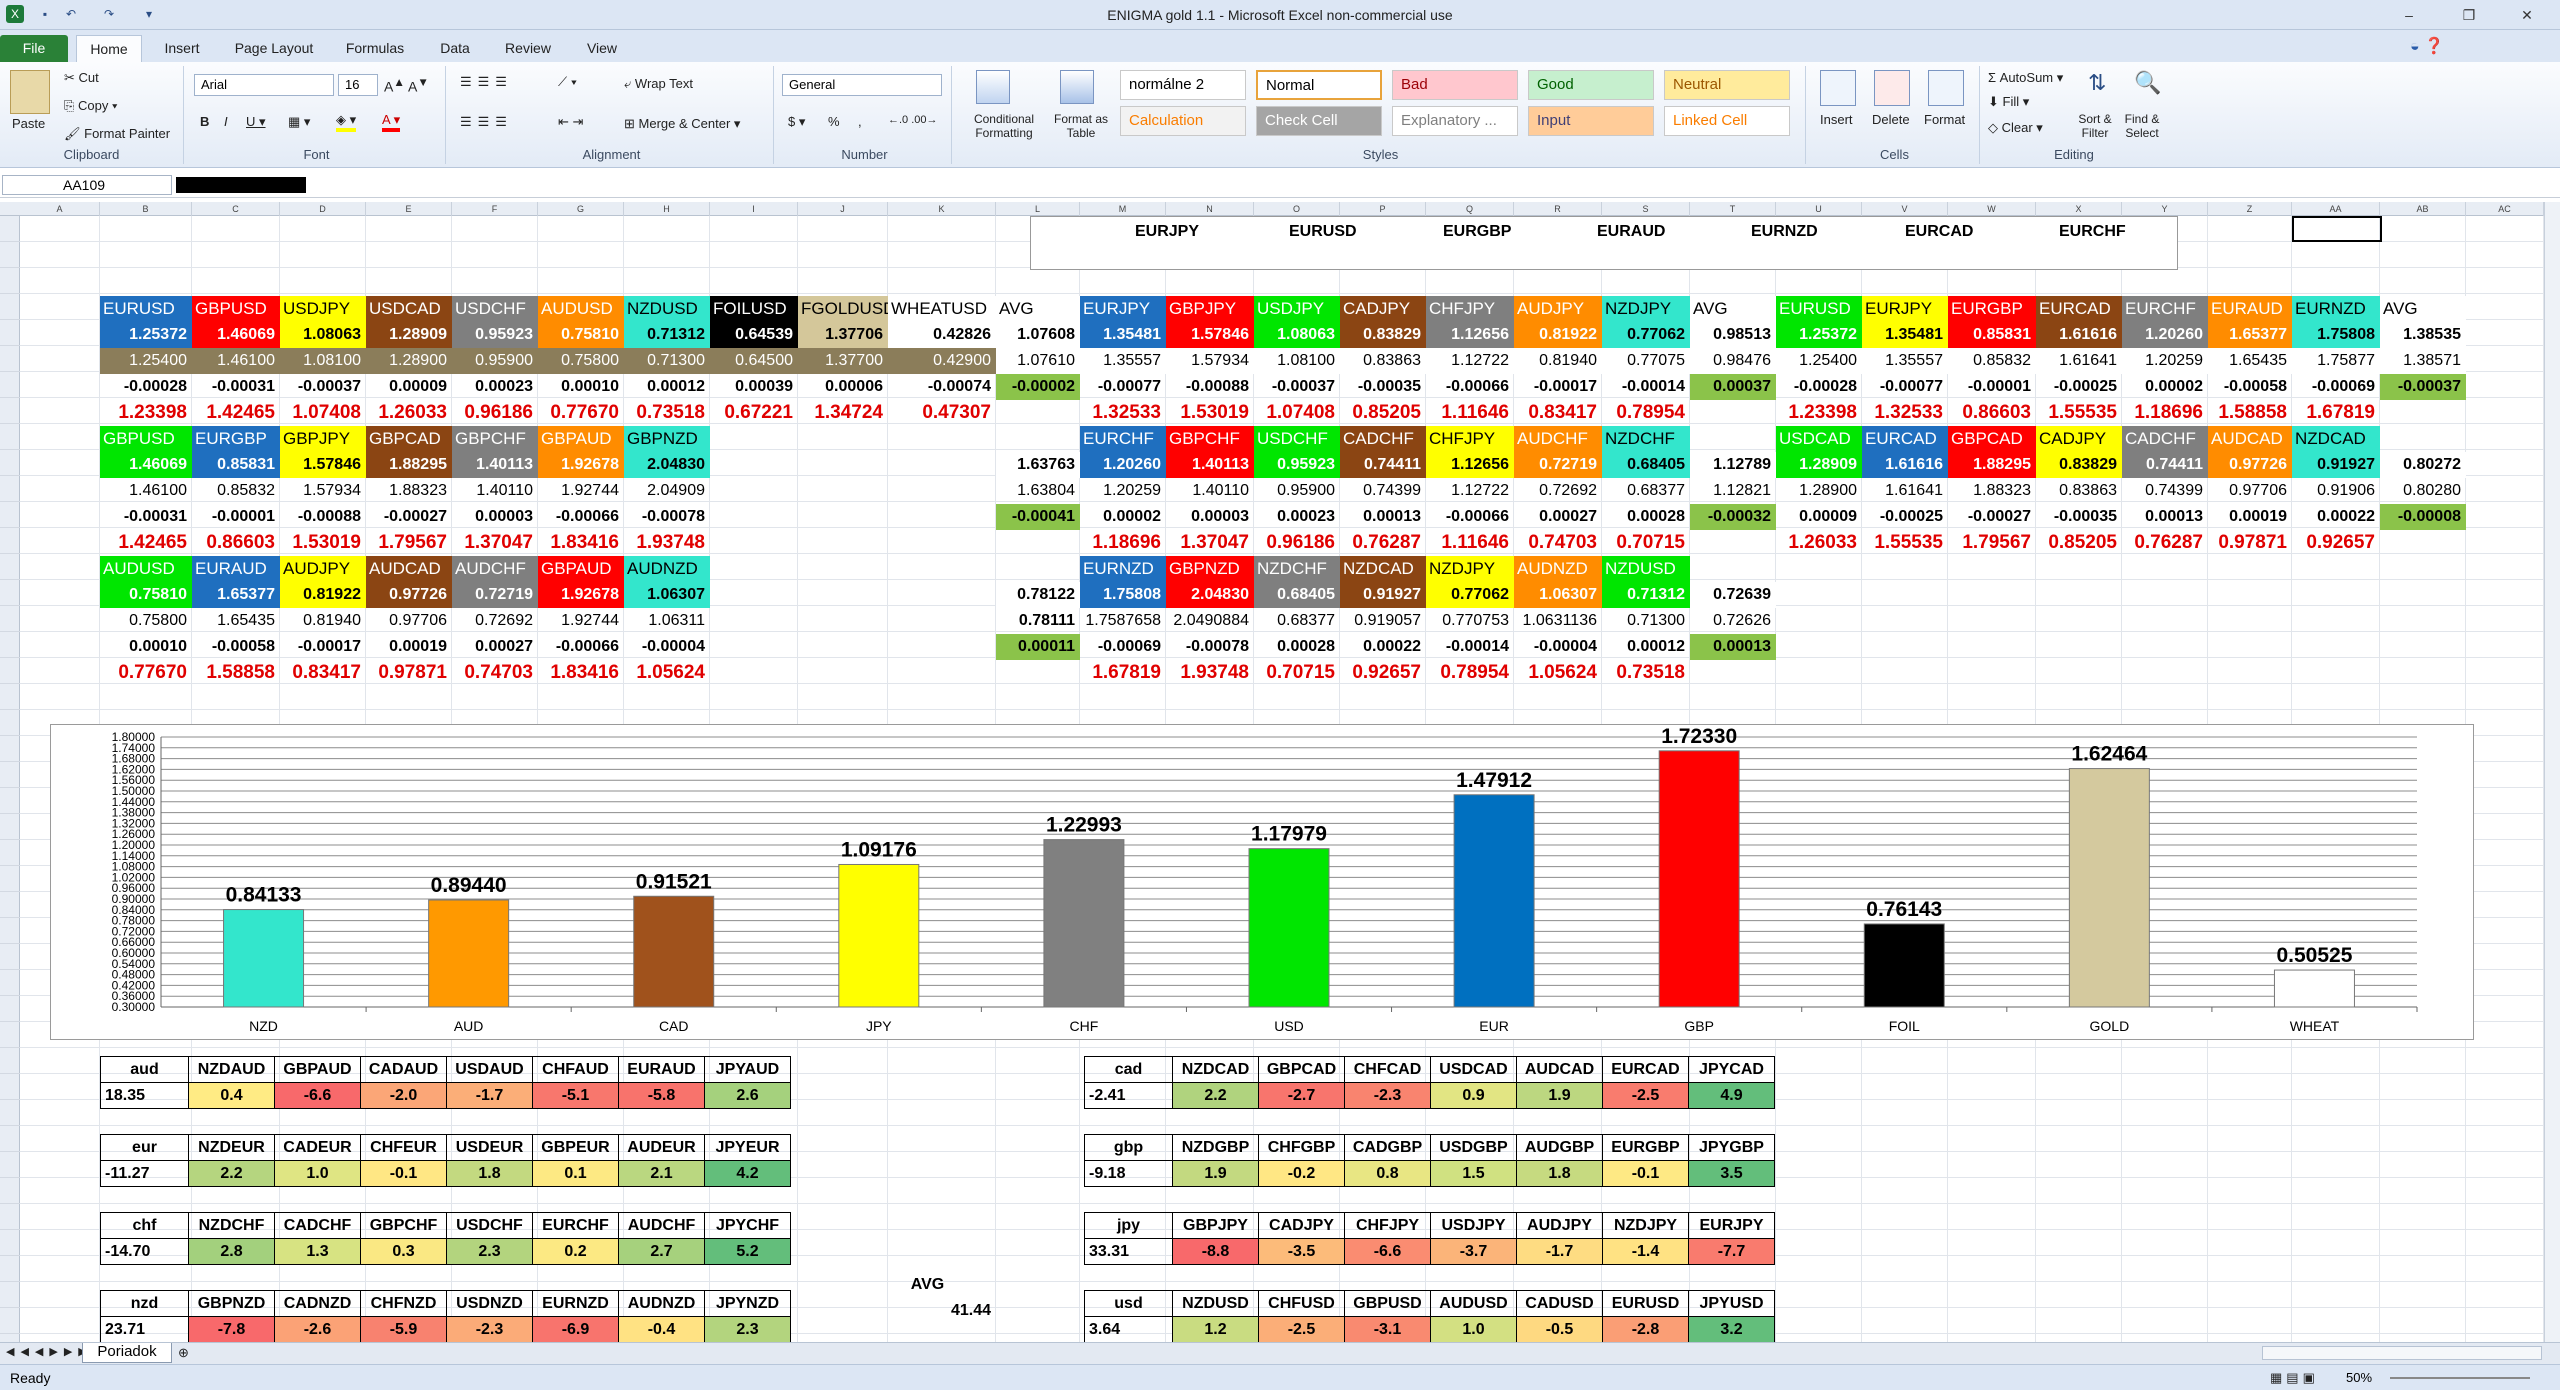 The height and width of the screenshot is (1390, 2560). What do you see at coordinates (1733, 387) in the screenshot?
I see `value-cell: 0.00037` at bounding box center [1733, 387].